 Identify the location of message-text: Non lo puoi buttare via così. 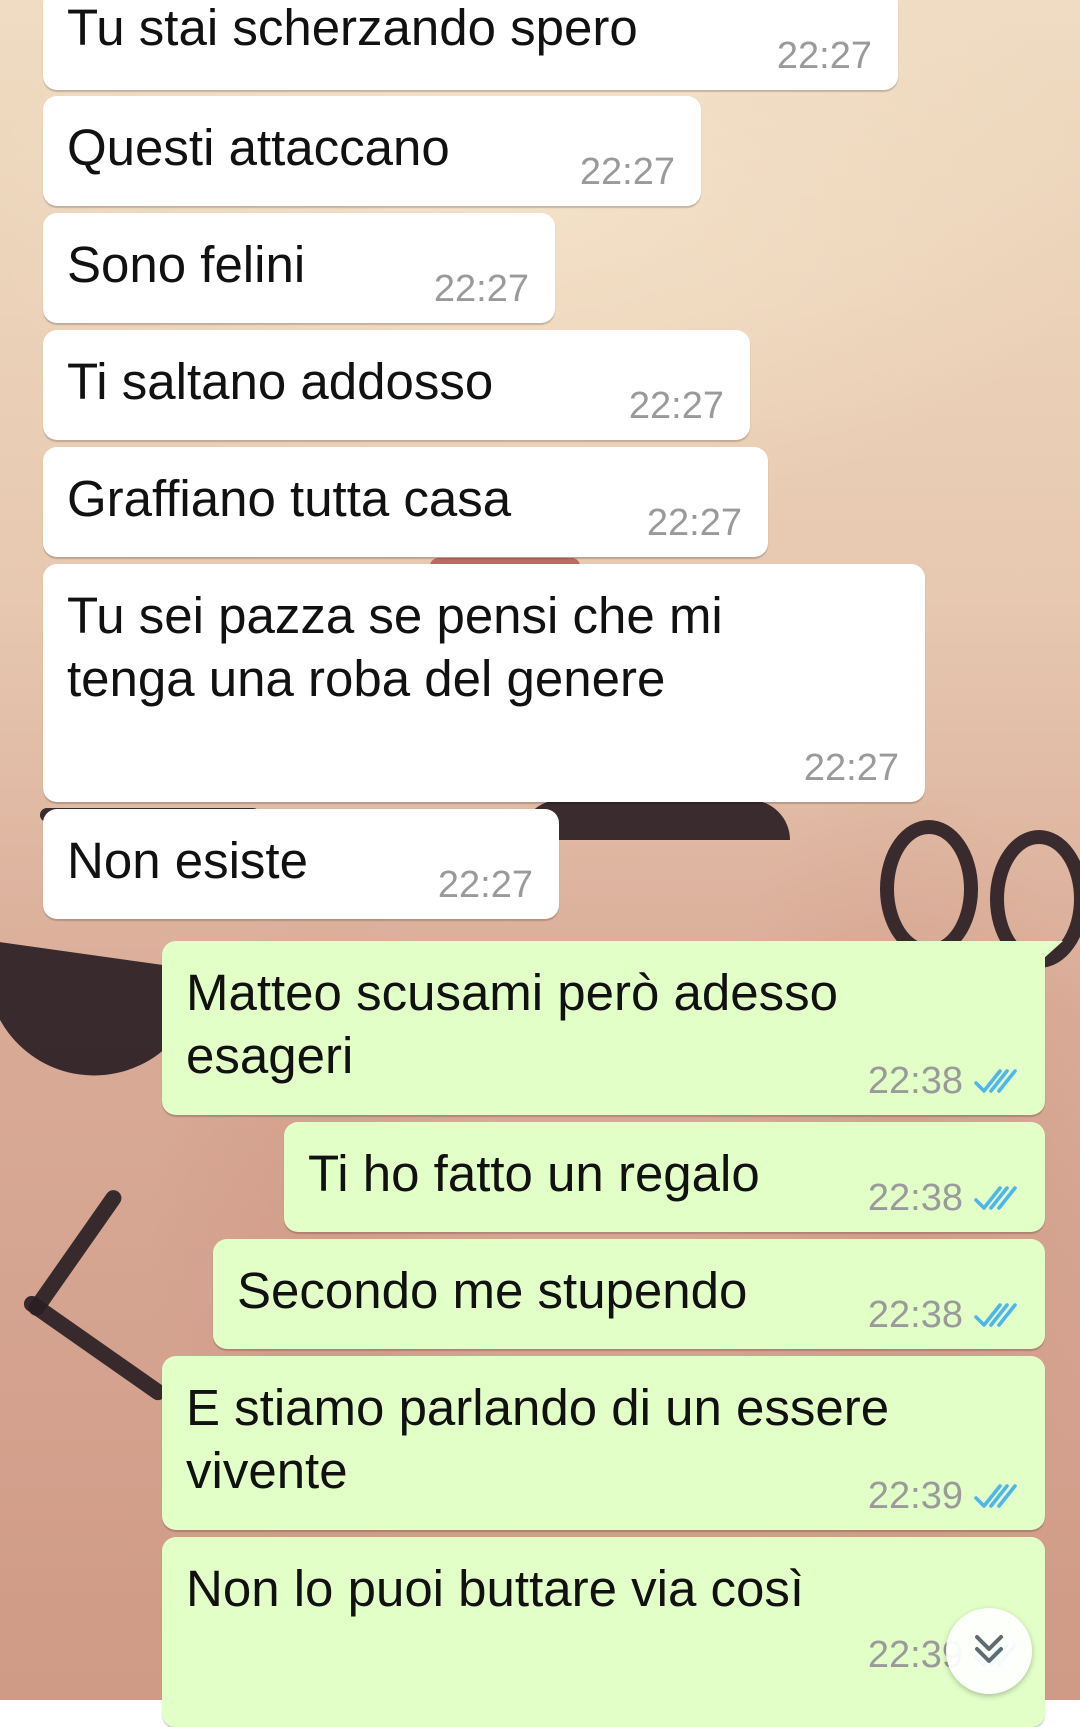
(495, 1588).